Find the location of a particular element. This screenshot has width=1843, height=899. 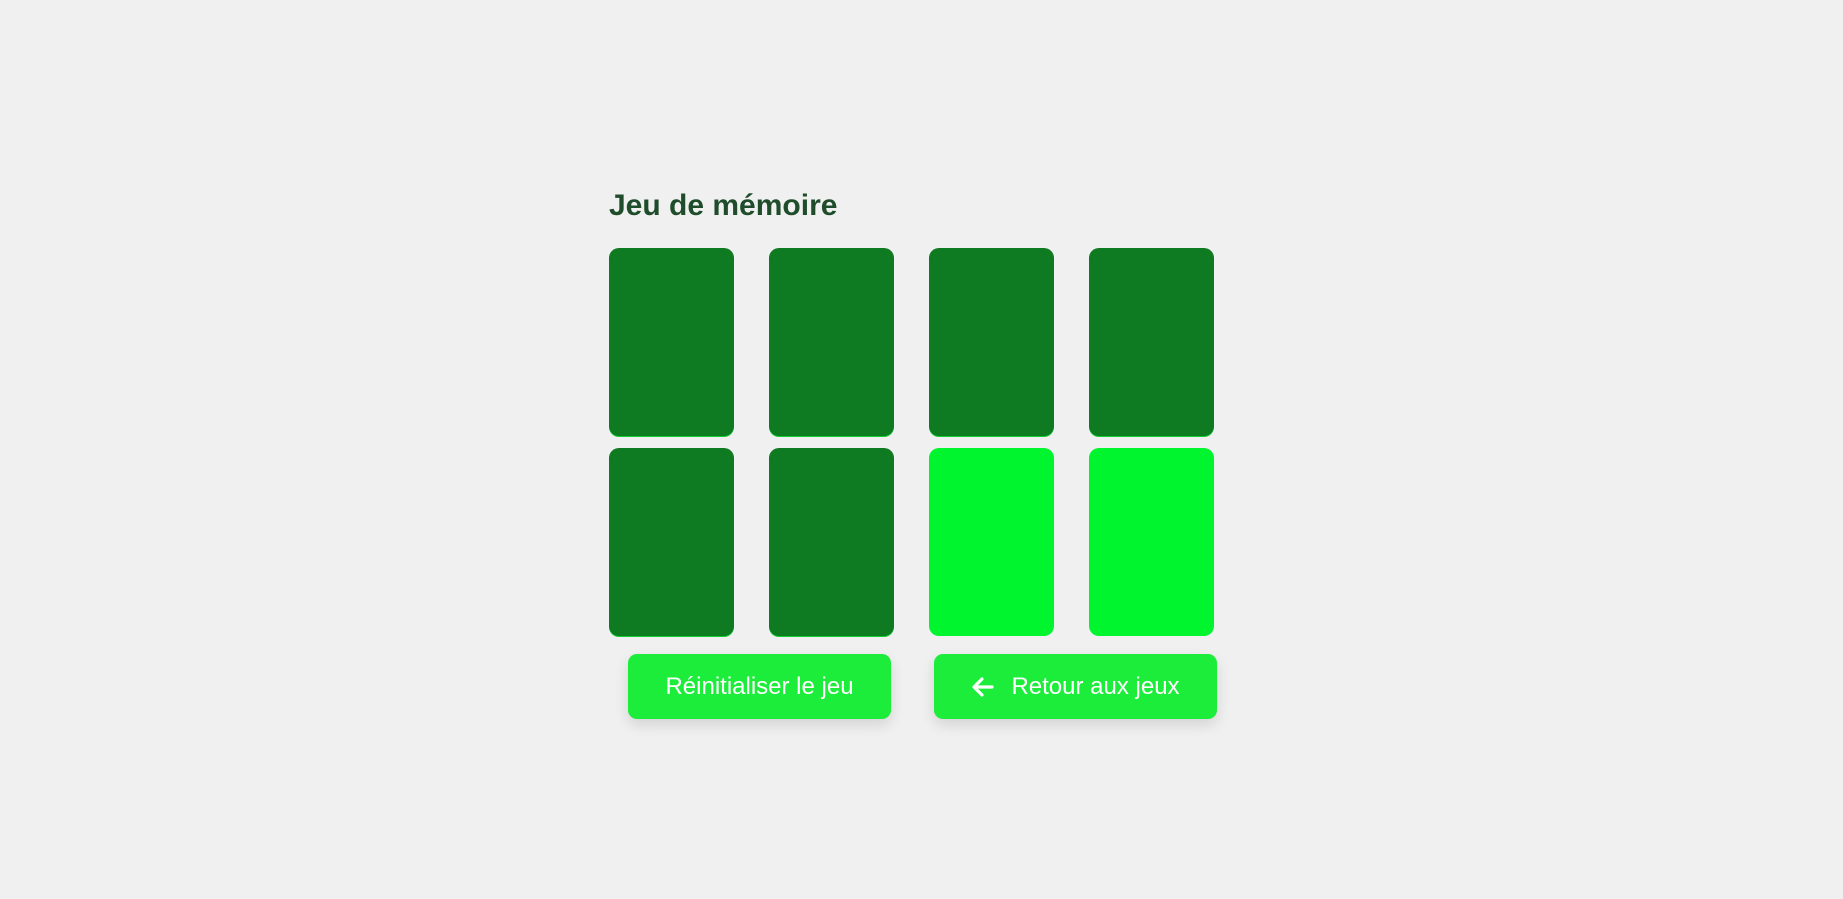

reset-game-label: Réinitialiser le jeu is located at coordinates (759, 686).